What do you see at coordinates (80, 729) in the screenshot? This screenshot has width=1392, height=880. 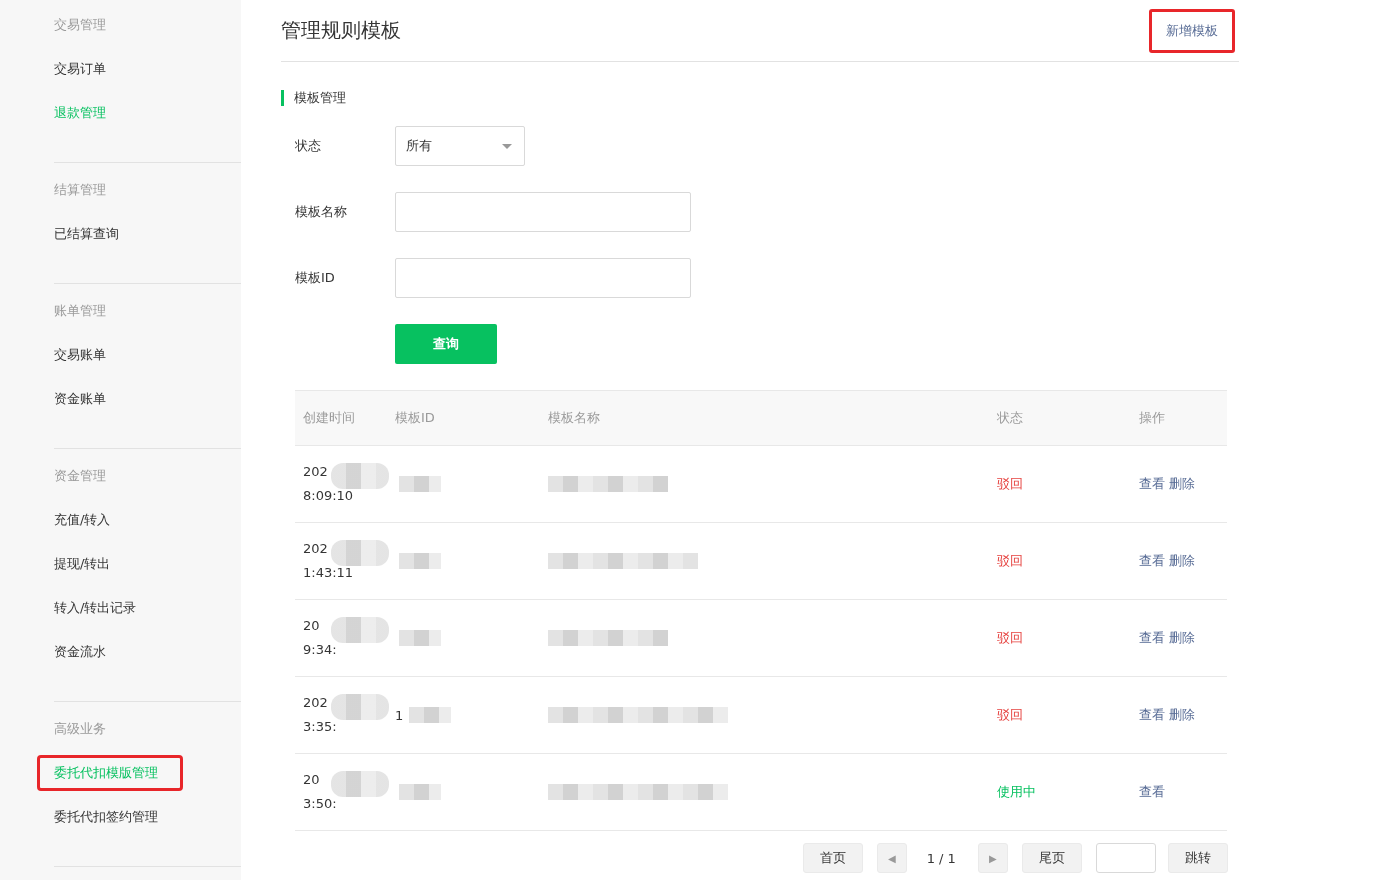 I see `sidebar-group-title: 高级业务` at bounding box center [80, 729].